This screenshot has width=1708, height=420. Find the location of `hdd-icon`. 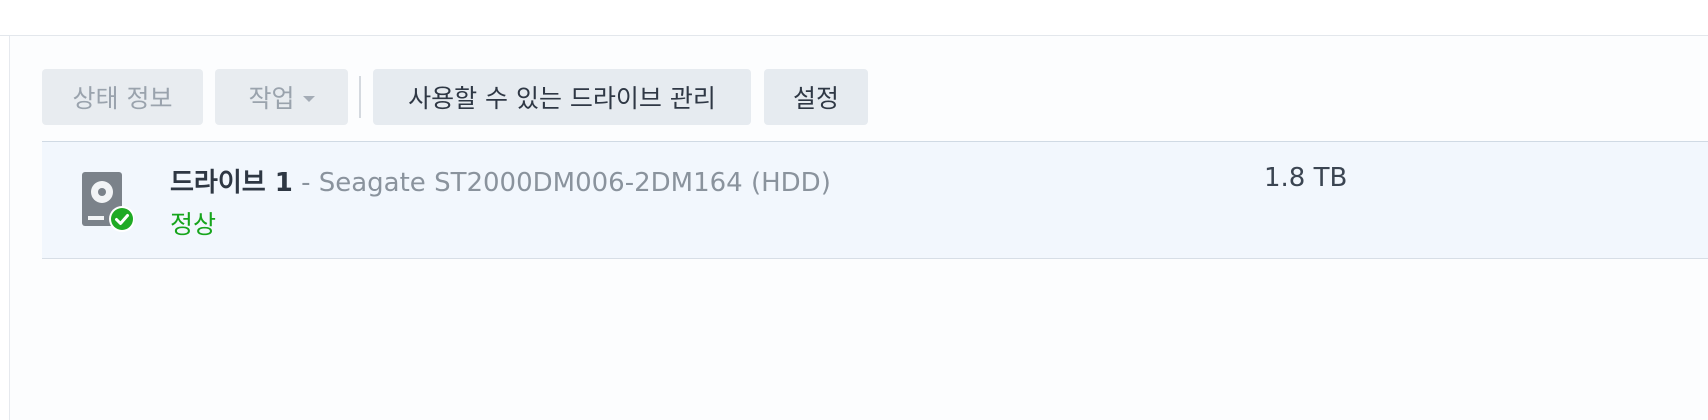

hdd-icon is located at coordinates (107, 202).